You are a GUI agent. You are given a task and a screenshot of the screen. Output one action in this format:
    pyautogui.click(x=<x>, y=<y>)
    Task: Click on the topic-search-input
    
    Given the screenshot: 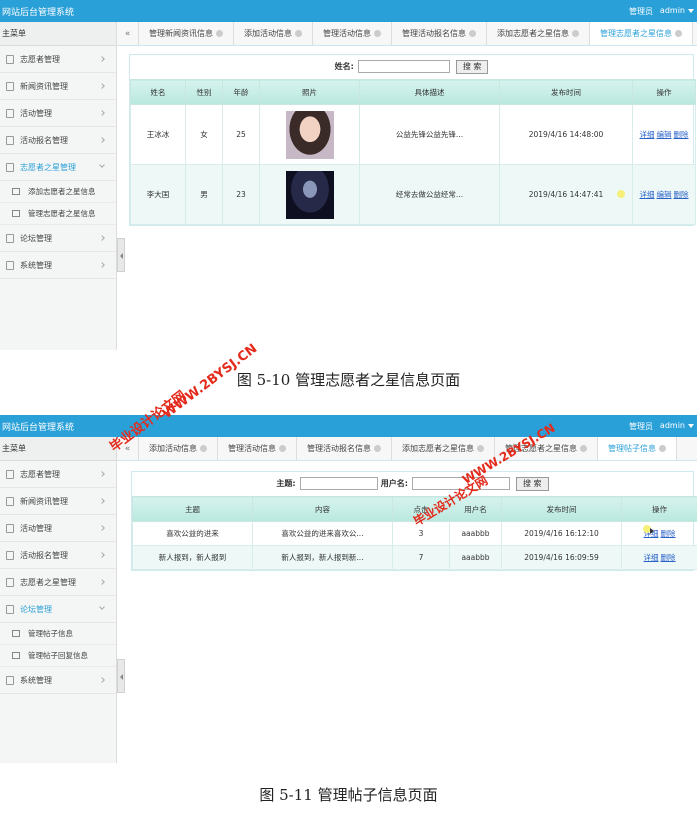 What is the action you would take?
    pyautogui.click(x=339, y=483)
    